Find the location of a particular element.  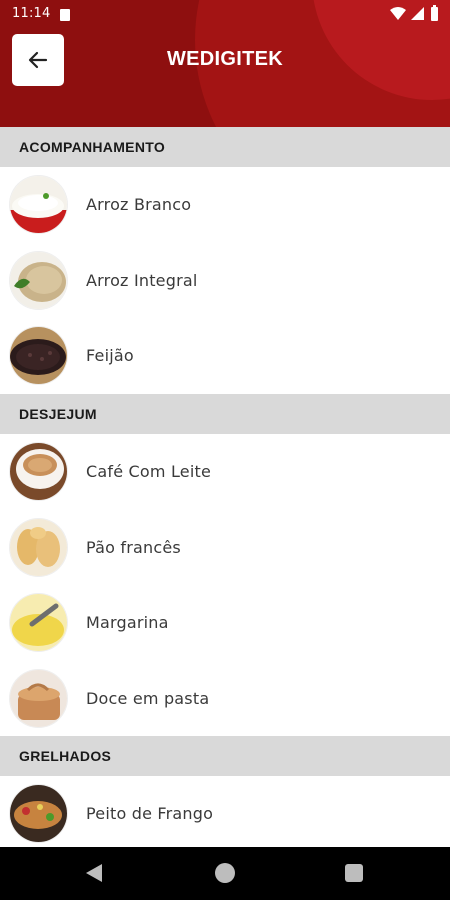

page-title: WEDIGITEK is located at coordinates (225, 59).